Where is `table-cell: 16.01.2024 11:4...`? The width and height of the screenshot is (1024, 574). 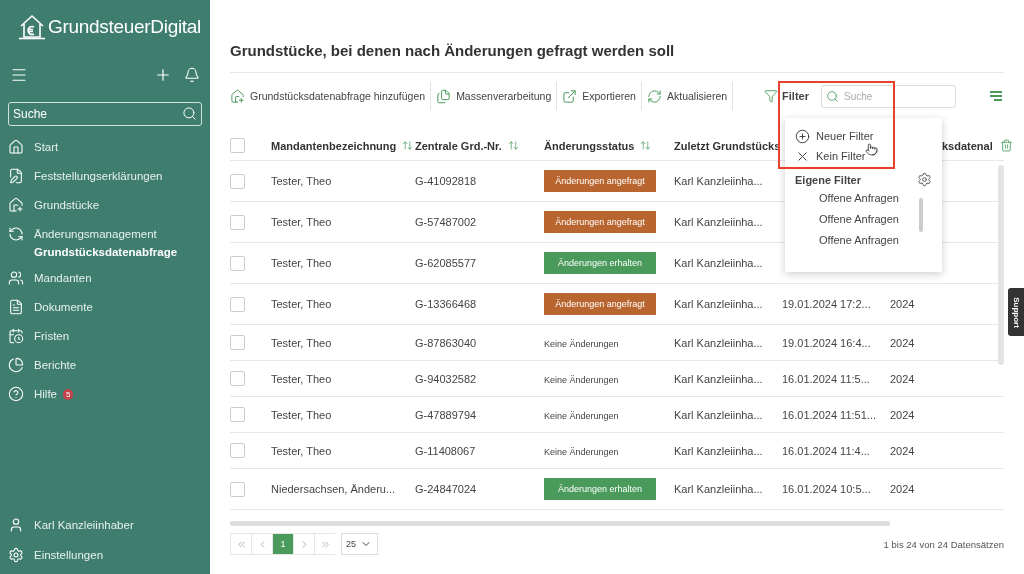
table-cell: 16.01.2024 11:4... is located at coordinates (826, 450).